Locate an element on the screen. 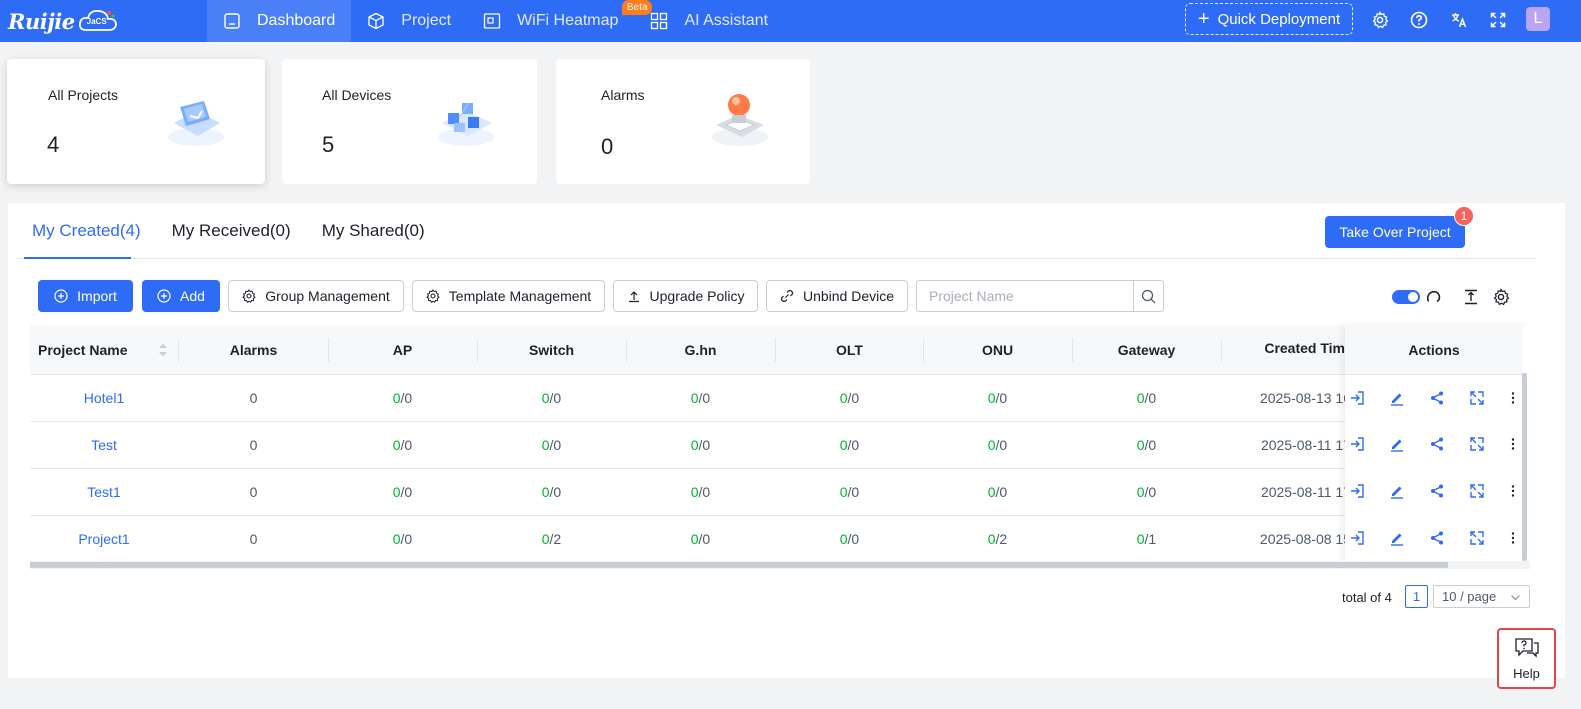 Image resolution: width=1581 pixels, height=709 pixels. help-circle-icon is located at coordinates (1419, 20).